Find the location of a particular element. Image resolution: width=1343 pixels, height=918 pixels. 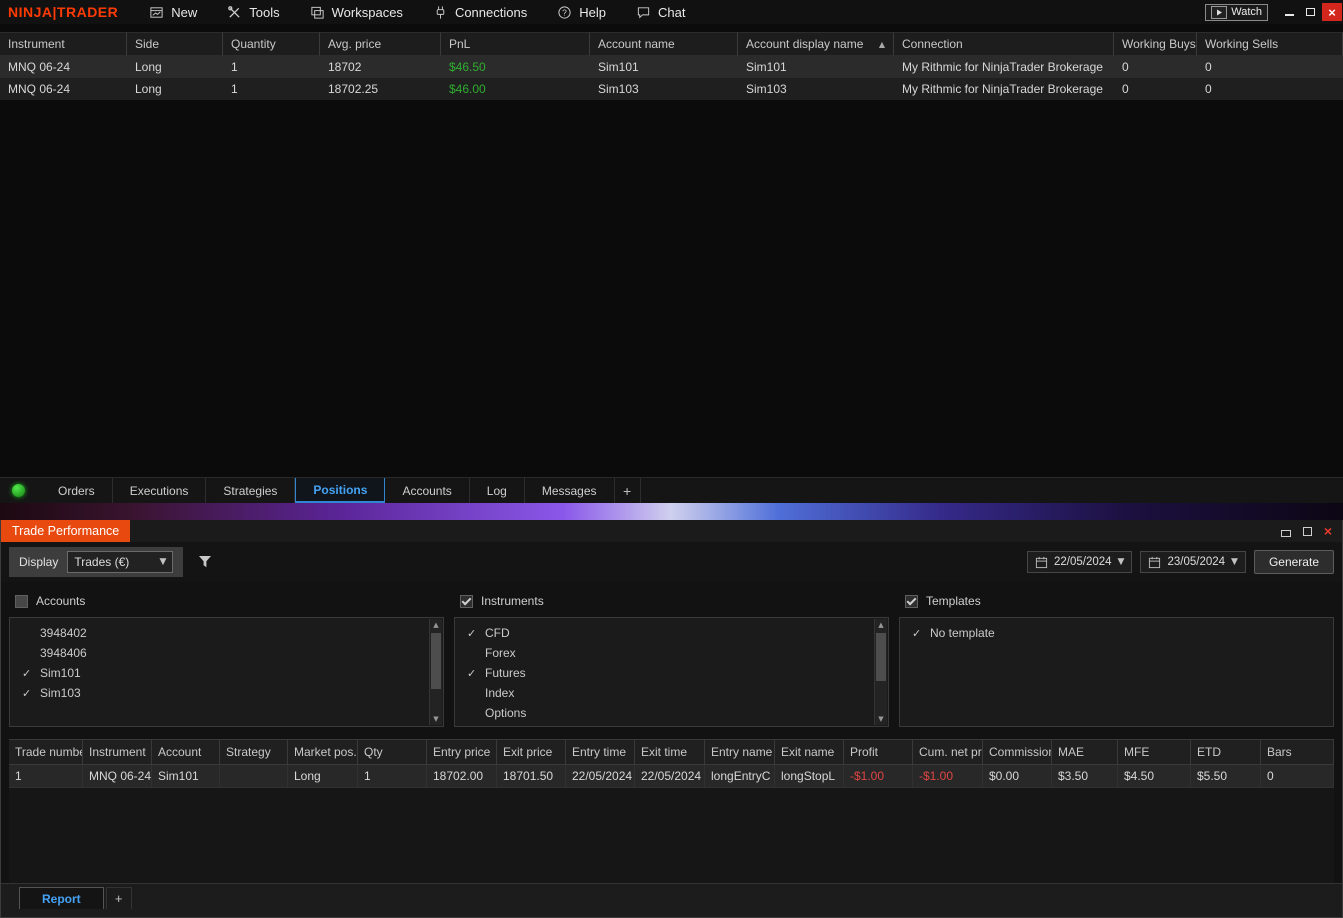

item-label: CFD is located at coordinates (497, 633).